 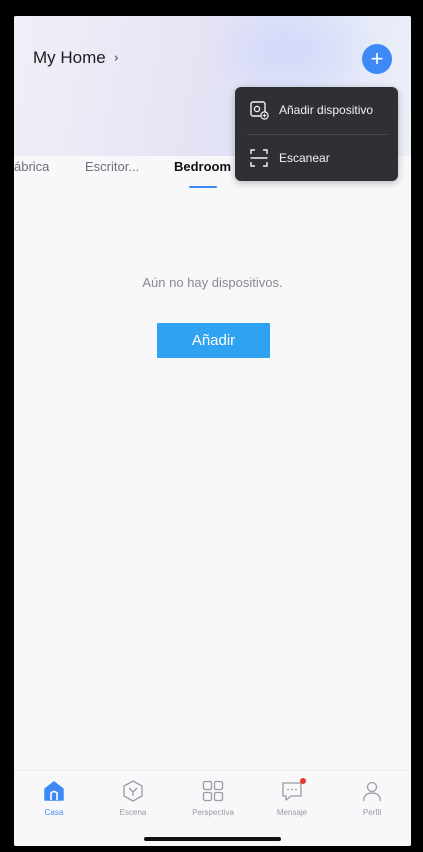 I want to click on tab-bedroom: Bedroom, so click(x=202, y=166).